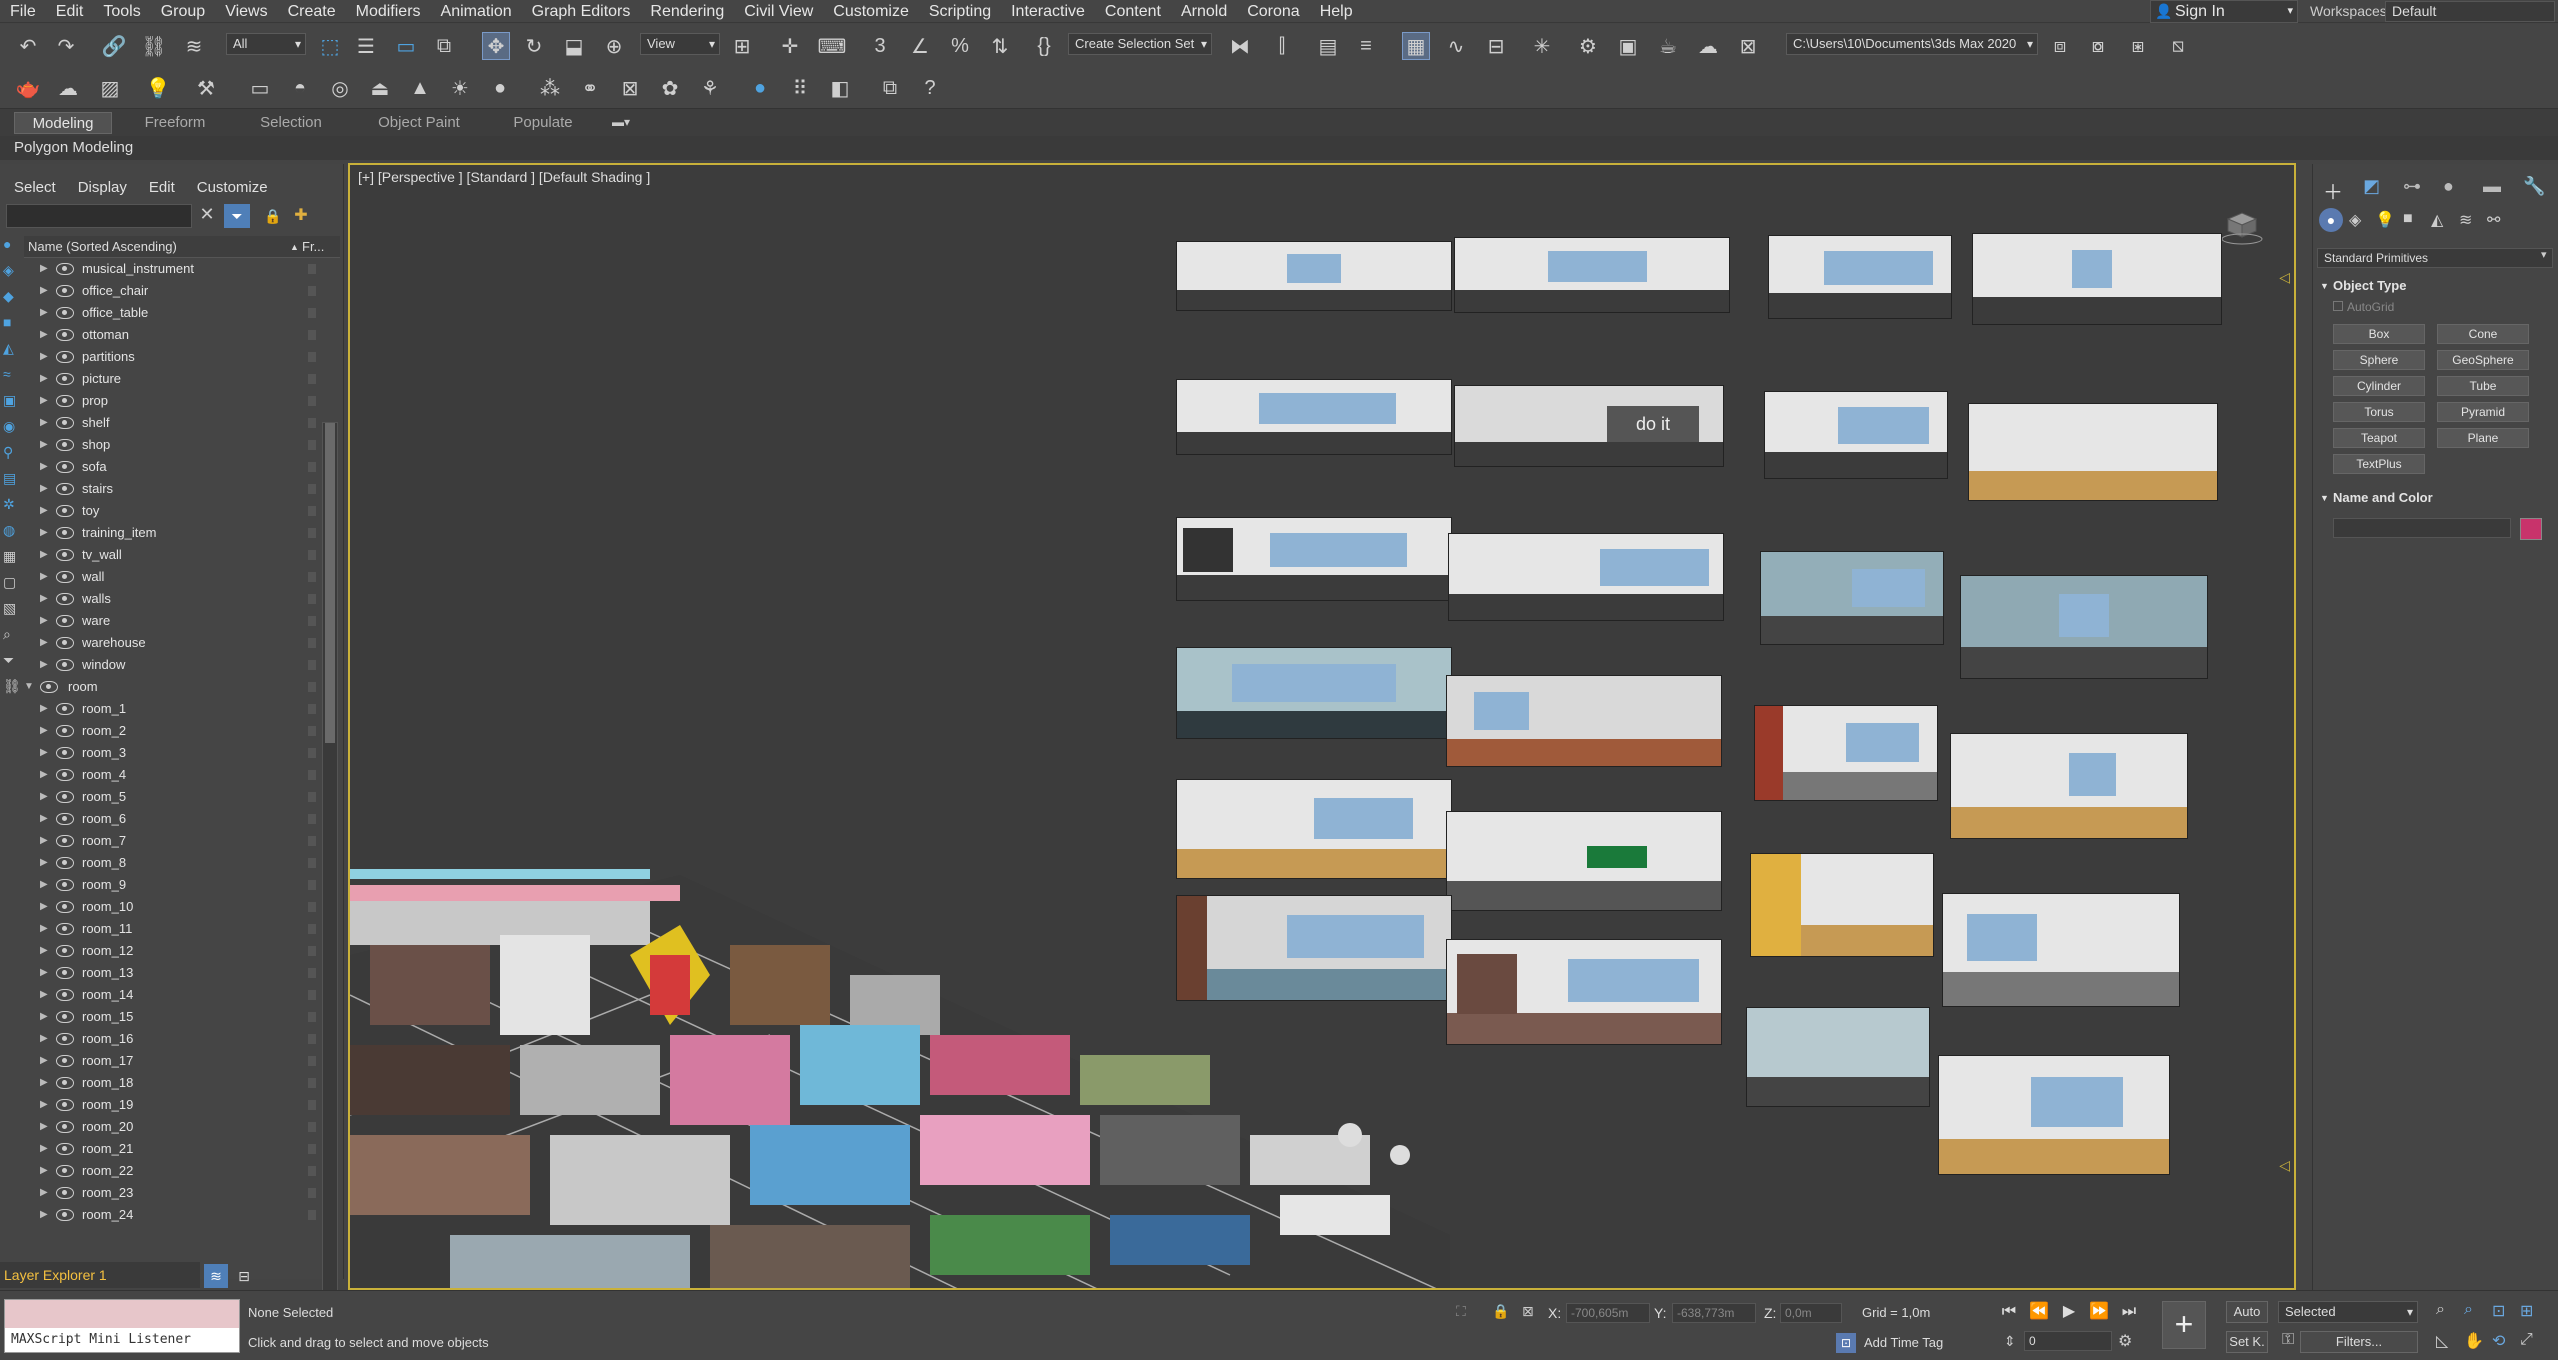  Describe the element at coordinates (388, 11) in the screenshot. I see `menu-modifiers: Modifiers` at that location.